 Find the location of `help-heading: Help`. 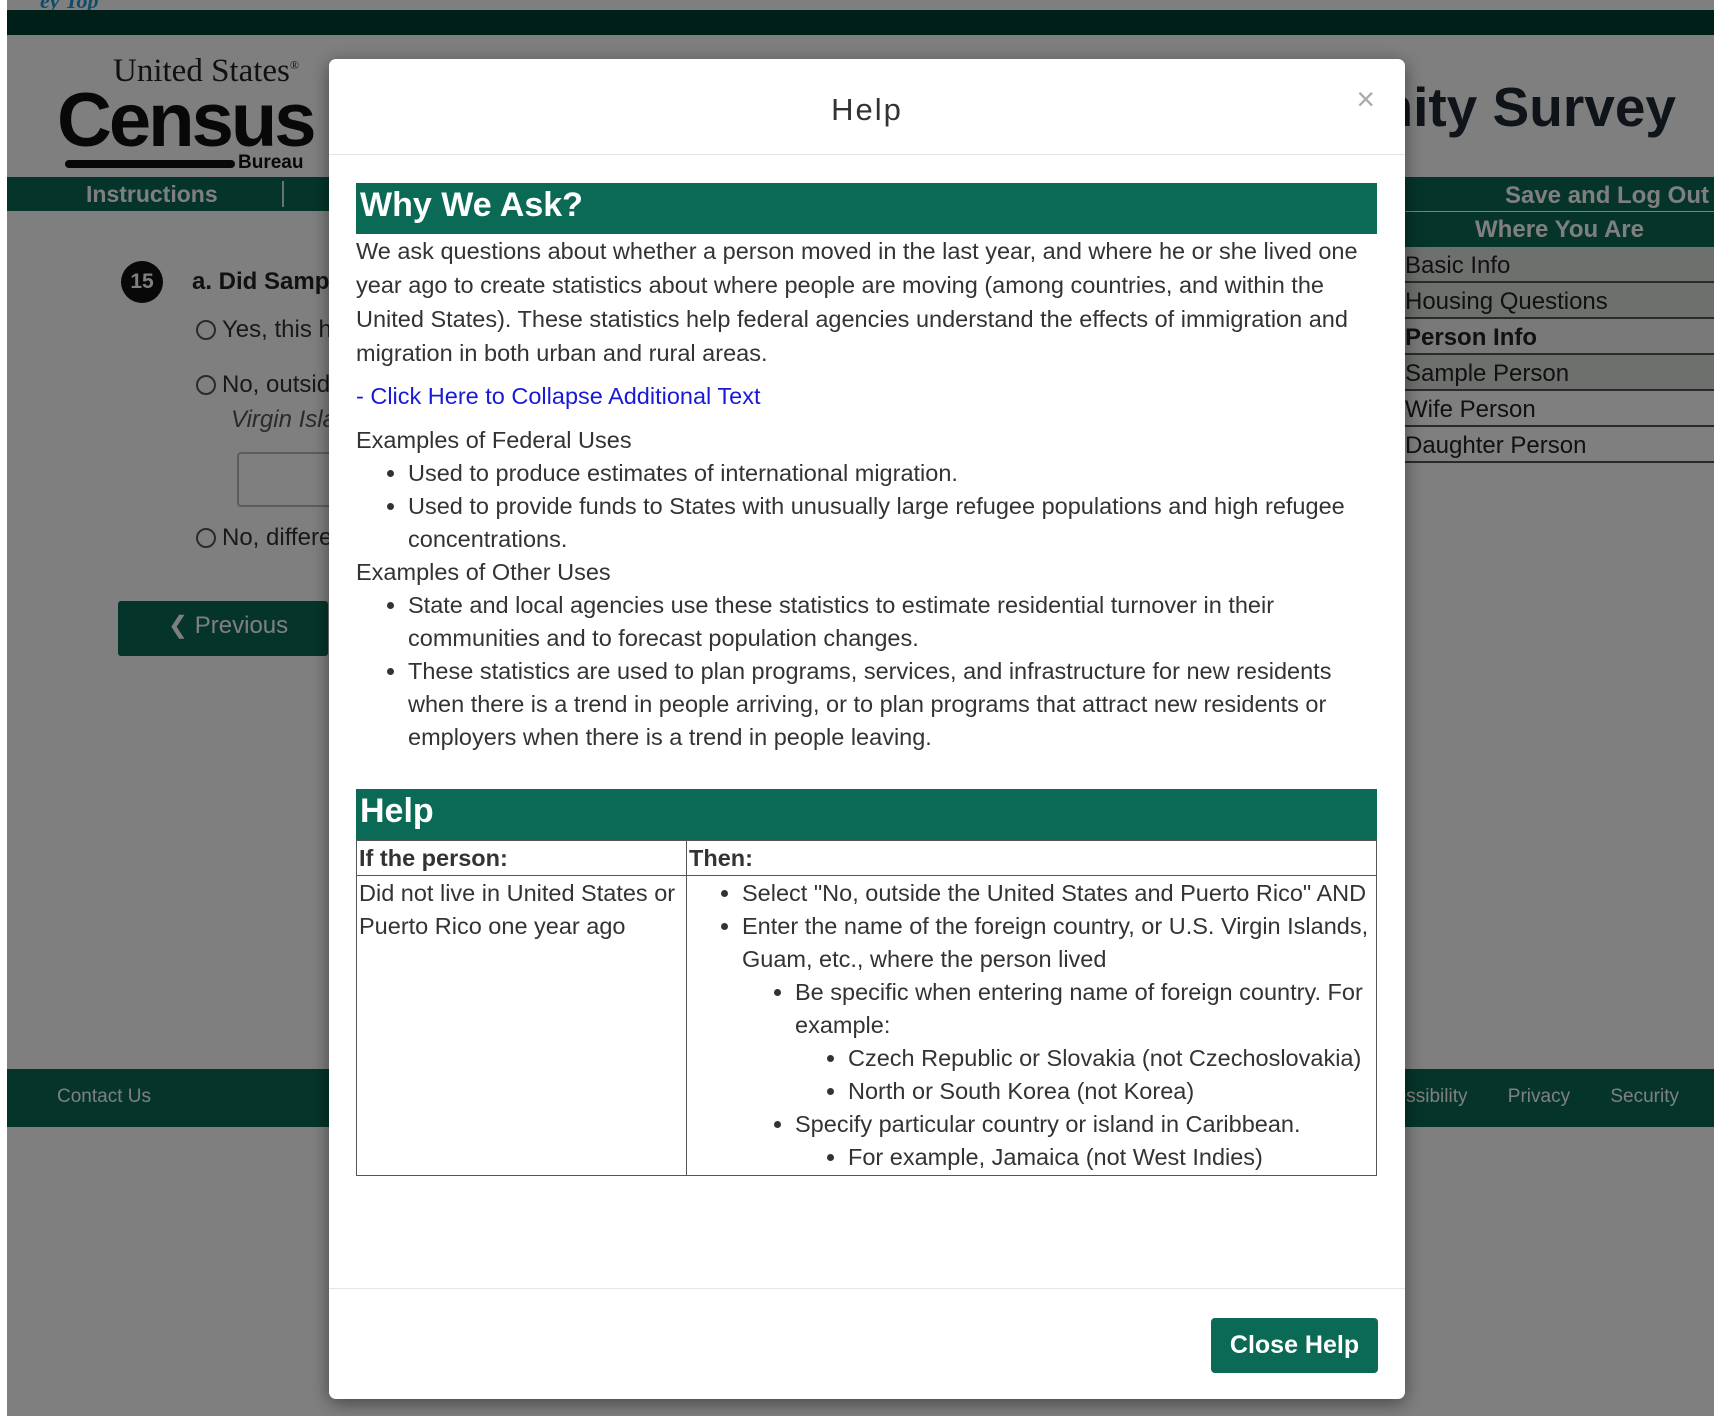

help-heading: Help is located at coordinates (866, 814).